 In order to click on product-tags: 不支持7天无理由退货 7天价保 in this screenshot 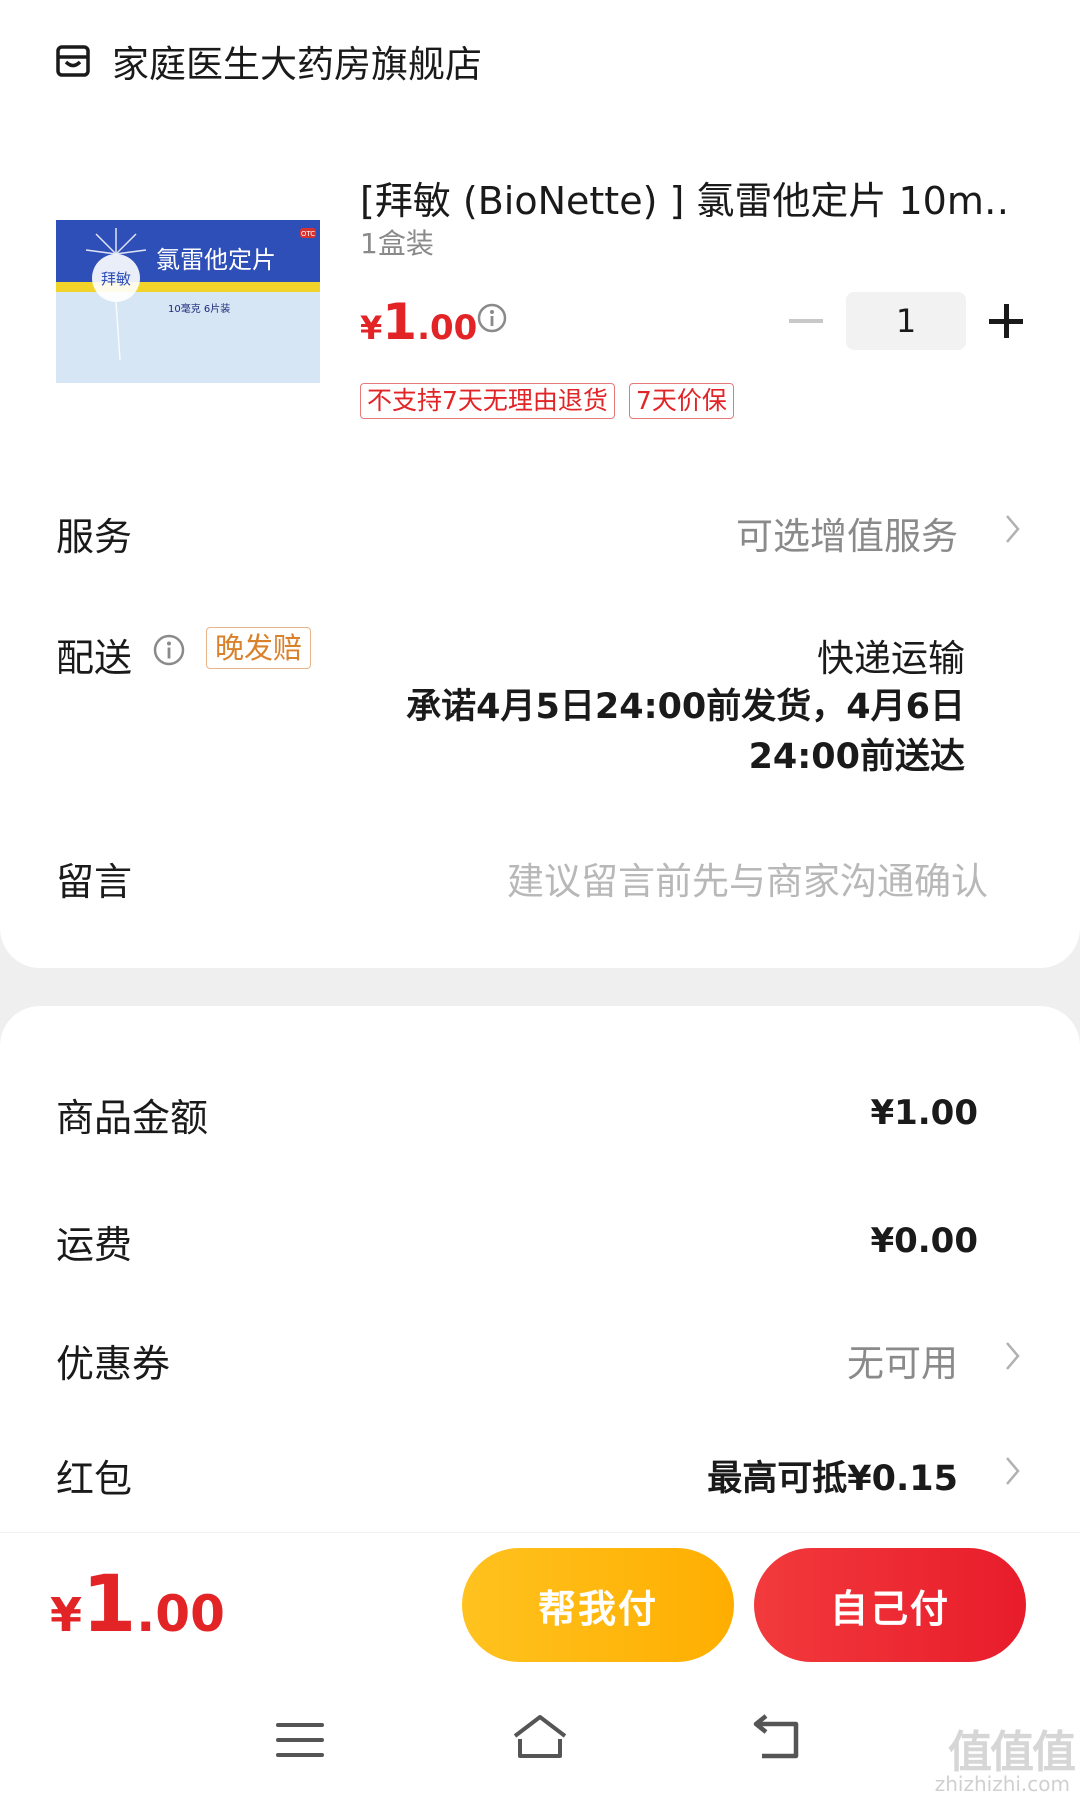, I will do `click(554, 401)`.